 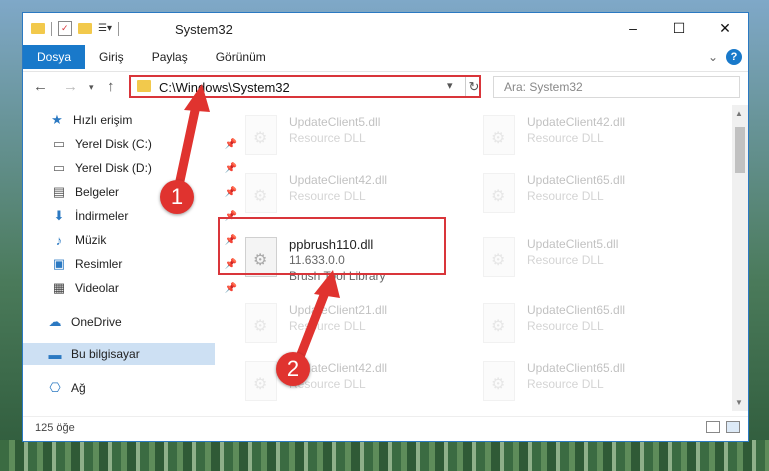 I want to click on step-badge-1: 1, so click(x=177, y=197).